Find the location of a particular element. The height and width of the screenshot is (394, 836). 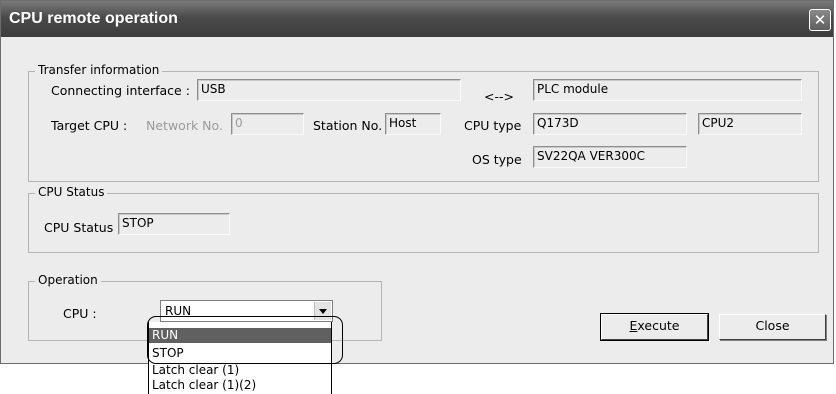

dropdown-option-latch-clear-1-2: Latch clear (1)(2) is located at coordinates (240, 385).